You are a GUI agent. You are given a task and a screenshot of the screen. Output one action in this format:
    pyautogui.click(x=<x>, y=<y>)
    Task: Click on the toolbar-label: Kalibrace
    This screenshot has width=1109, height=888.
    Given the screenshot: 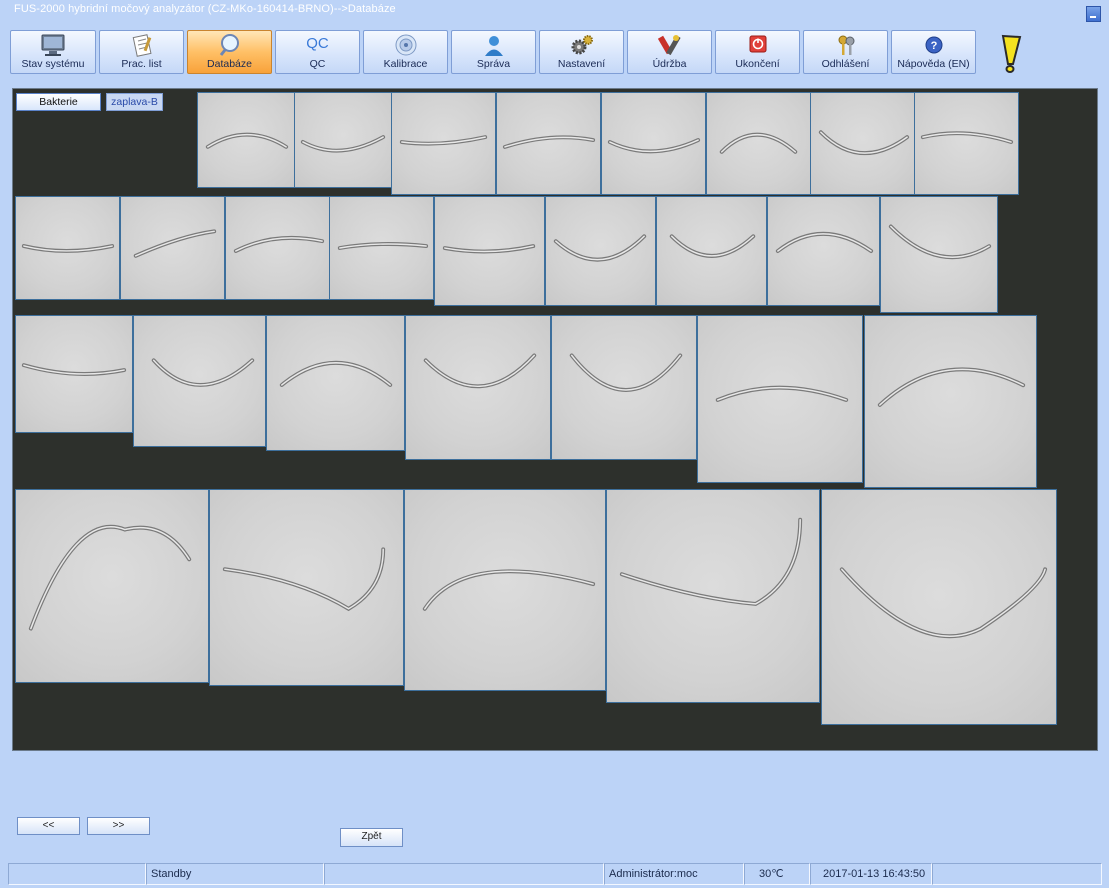 What is the action you would take?
    pyautogui.click(x=405, y=64)
    